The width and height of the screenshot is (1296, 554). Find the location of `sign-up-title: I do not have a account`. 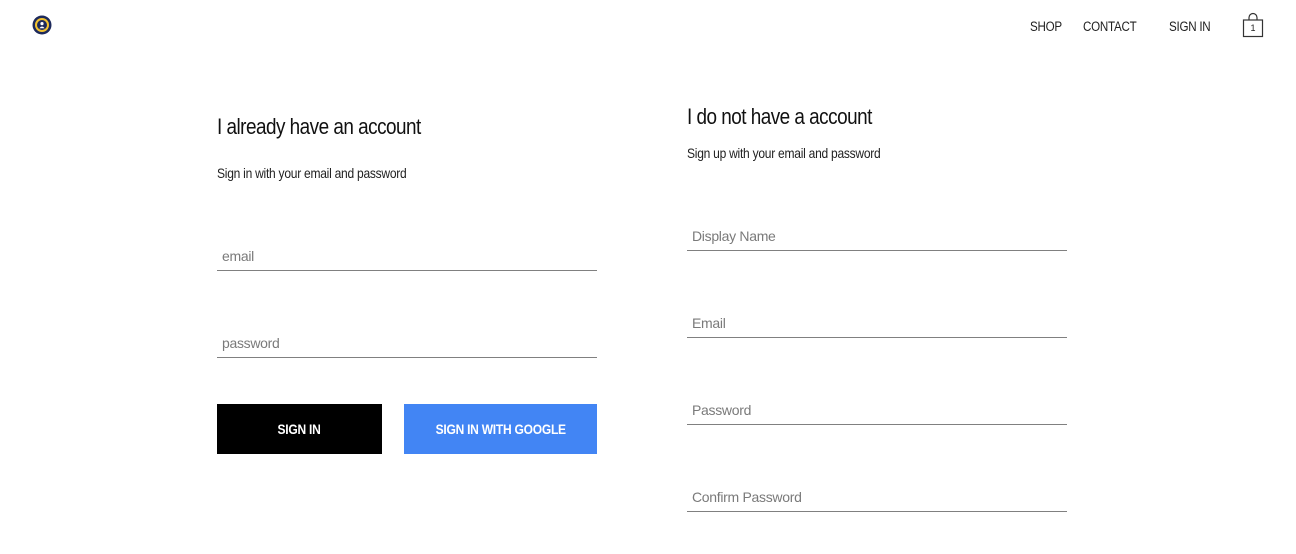

sign-up-title: I do not have a account is located at coordinates (779, 116).